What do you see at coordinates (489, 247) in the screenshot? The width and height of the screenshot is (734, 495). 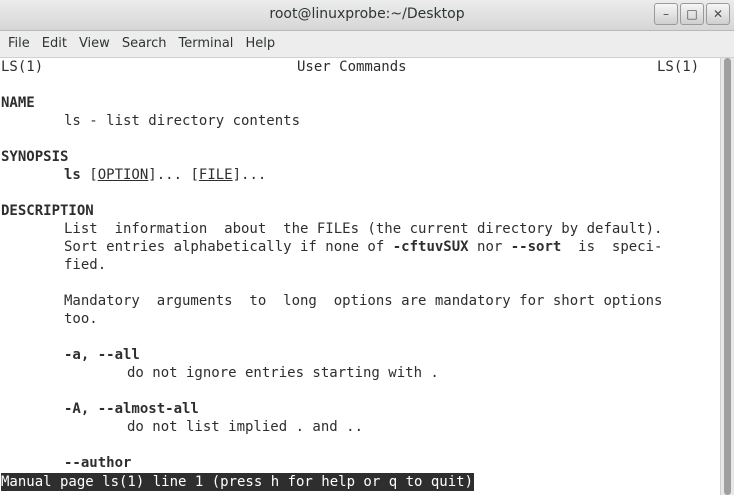 I see `description-text: nor` at bounding box center [489, 247].